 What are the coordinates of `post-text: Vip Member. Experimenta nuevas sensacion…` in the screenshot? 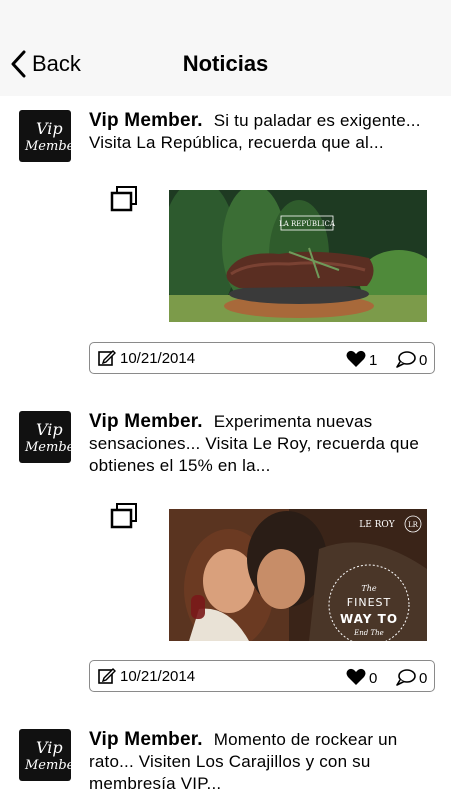 It's located at (259, 444).